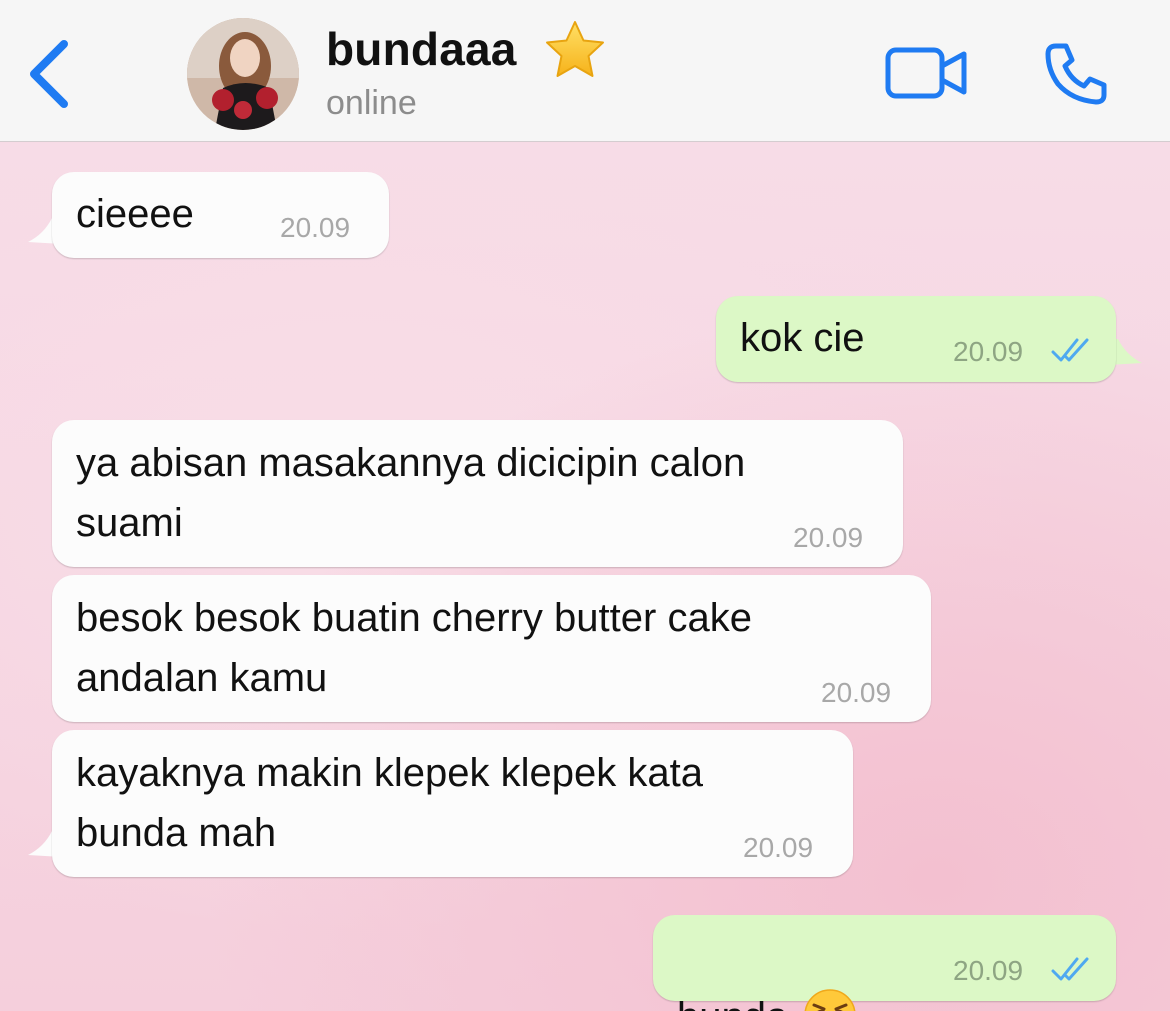 Image resolution: width=1170 pixels, height=1011 pixels. I want to click on avatar-photo, so click(243, 74).